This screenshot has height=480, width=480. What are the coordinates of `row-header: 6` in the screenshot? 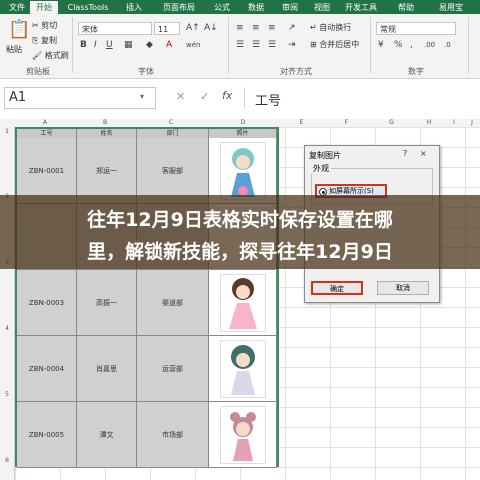 It's located at (7, 460).